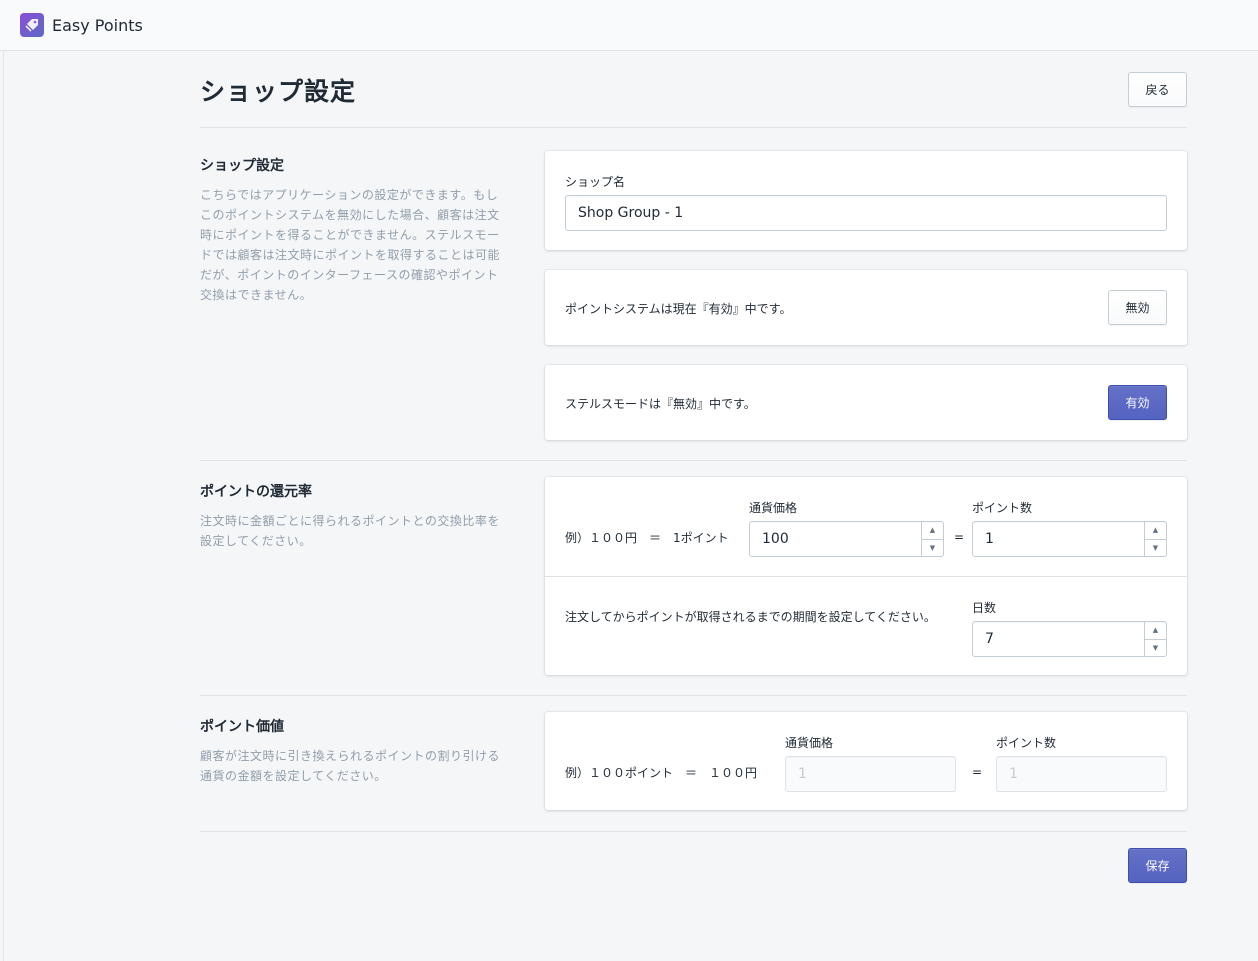 The height and width of the screenshot is (961, 1258). I want to click on shop-name-value: Shop Group - 1, so click(631, 213).